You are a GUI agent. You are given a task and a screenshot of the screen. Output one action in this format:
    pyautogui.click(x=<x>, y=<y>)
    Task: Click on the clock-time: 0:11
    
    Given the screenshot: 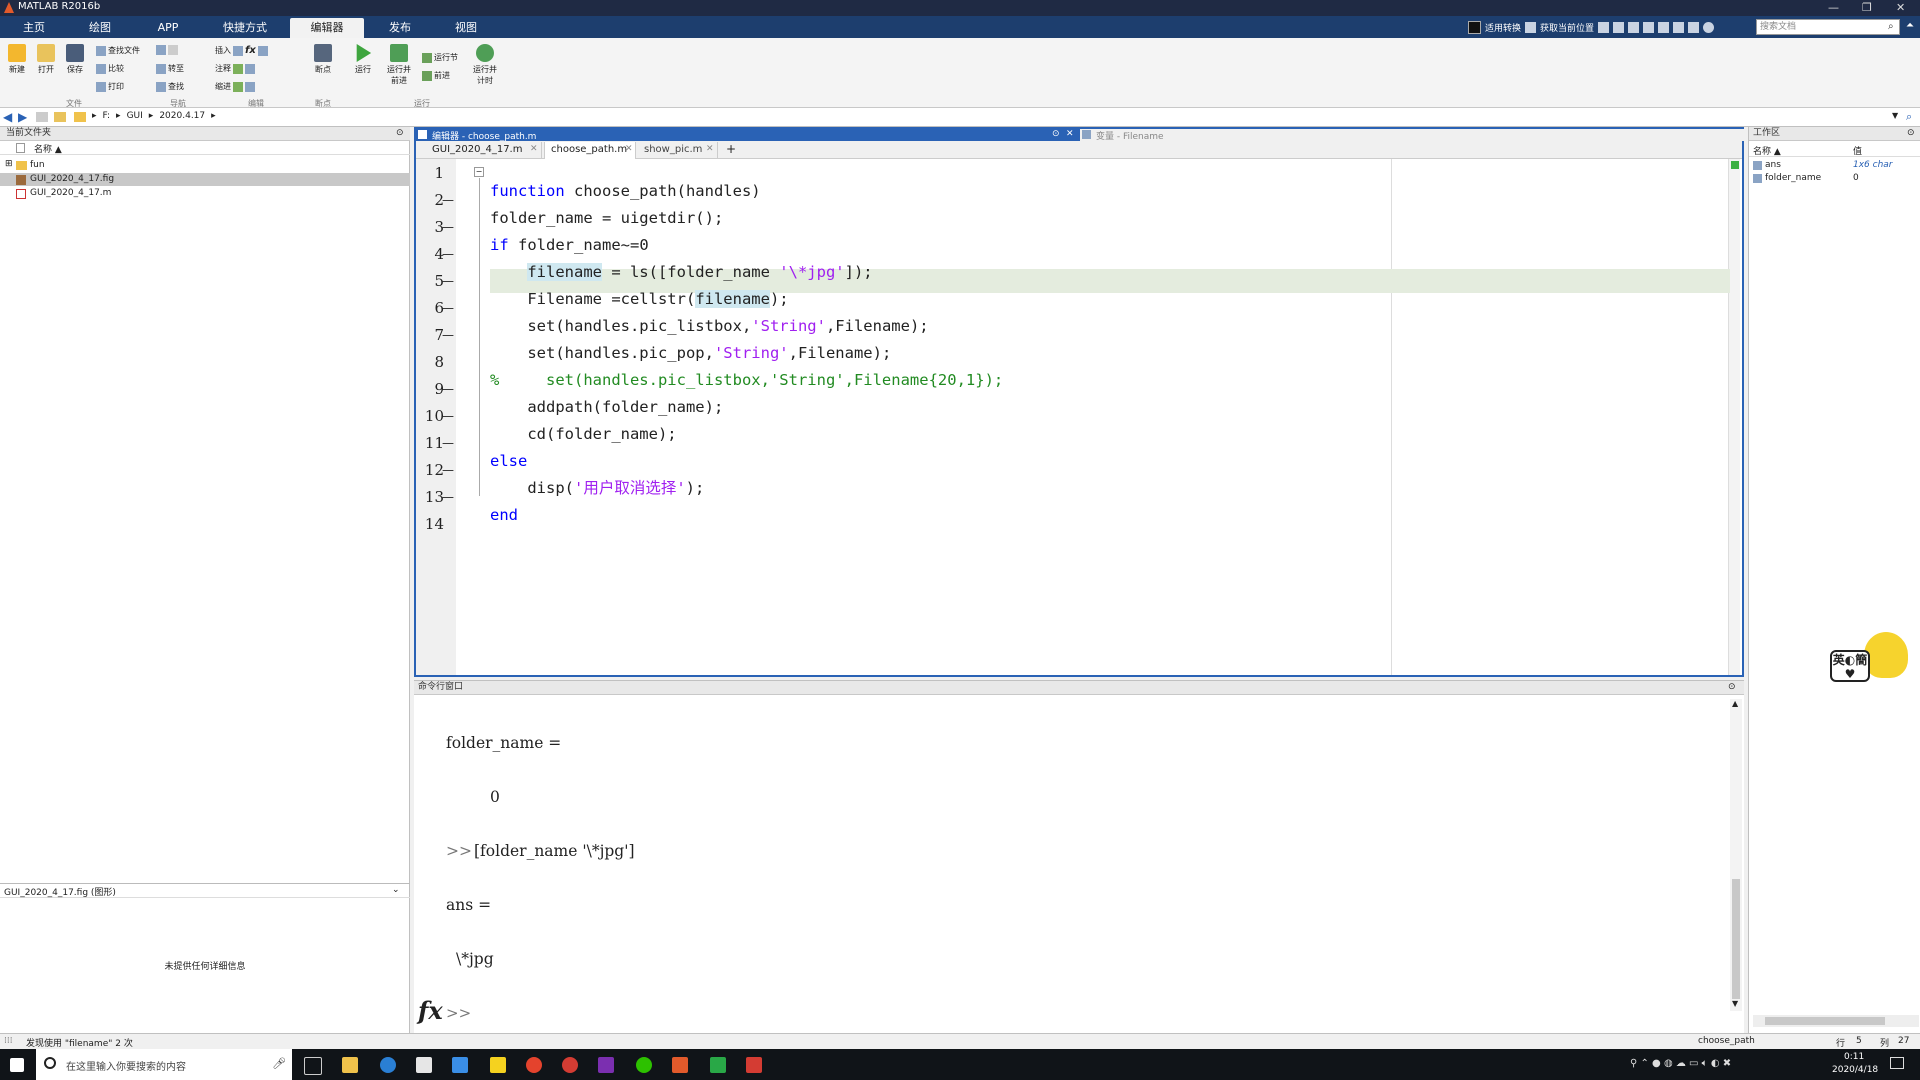 What is the action you would take?
    pyautogui.click(x=1854, y=1057)
    